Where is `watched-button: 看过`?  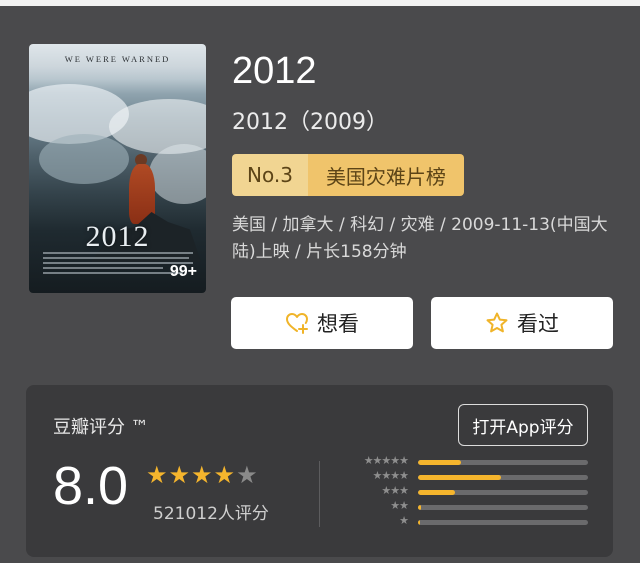 watched-button: 看过 is located at coordinates (522, 323).